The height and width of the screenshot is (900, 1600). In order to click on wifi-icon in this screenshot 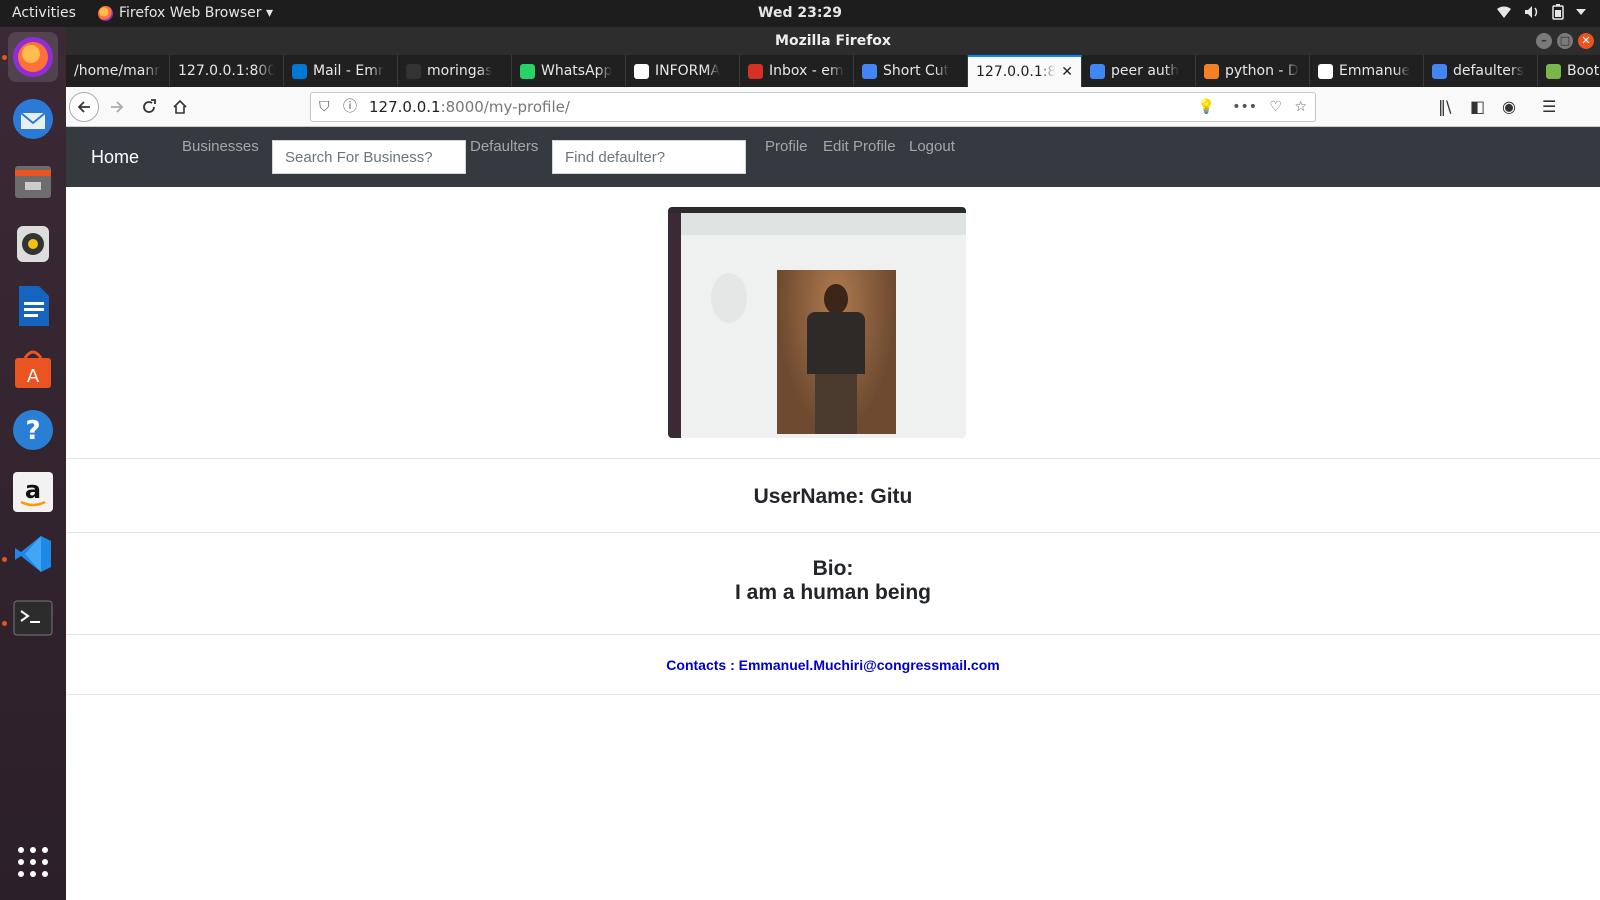, I will do `click(1504, 12)`.